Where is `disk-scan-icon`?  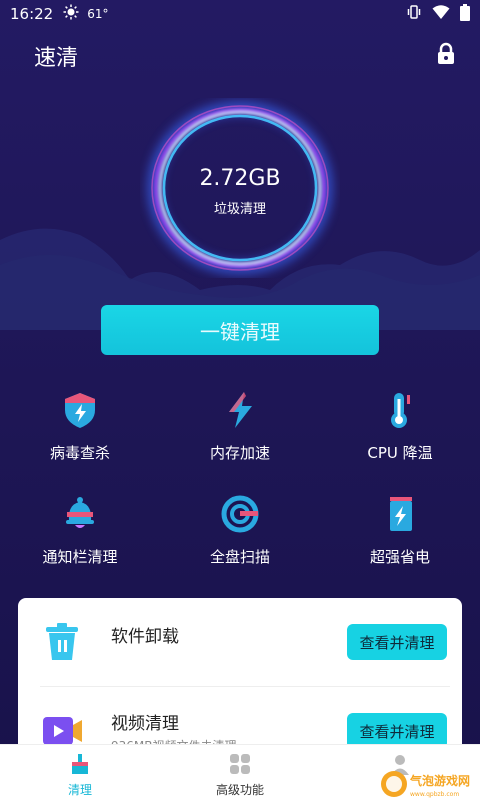
disk-scan-icon is located at coordinates (240, 514).